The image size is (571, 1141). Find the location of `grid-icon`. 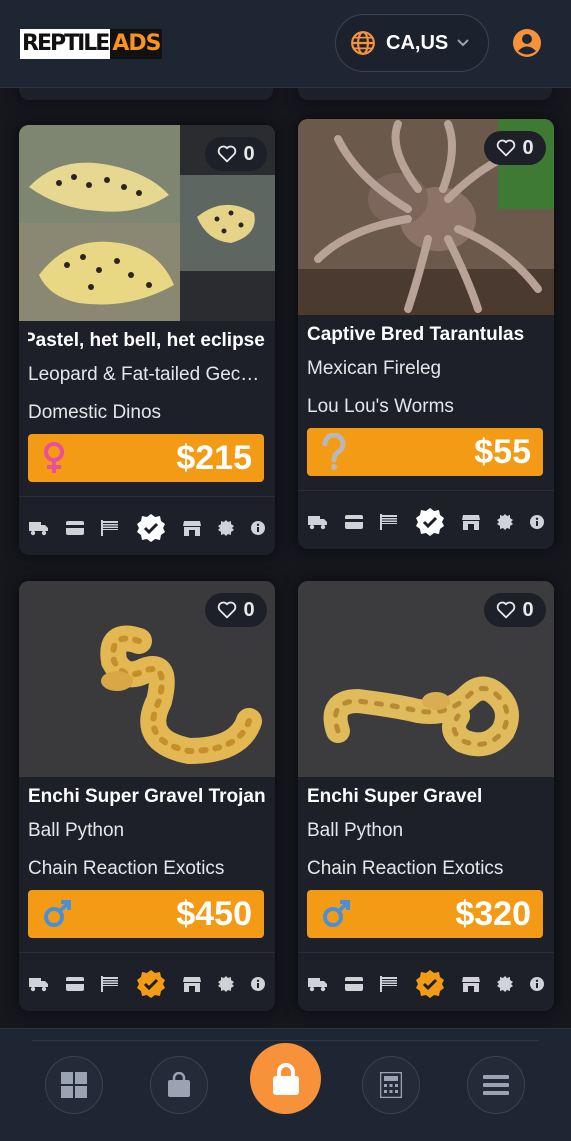

grid-icon is located at coordinates (74, 1085).